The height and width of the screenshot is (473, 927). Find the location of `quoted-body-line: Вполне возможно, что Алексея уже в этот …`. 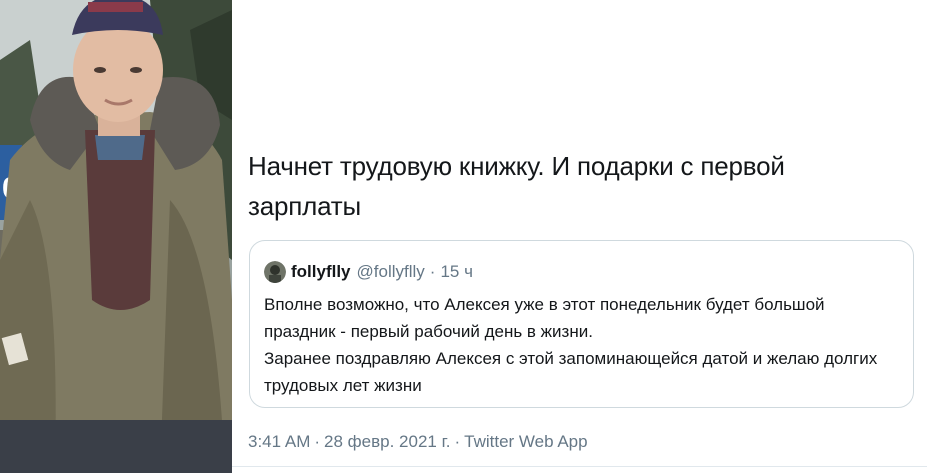

quoted-body-line: Вполне возможно, что Алексея уже в этот … is located at coordinates (544, 304).